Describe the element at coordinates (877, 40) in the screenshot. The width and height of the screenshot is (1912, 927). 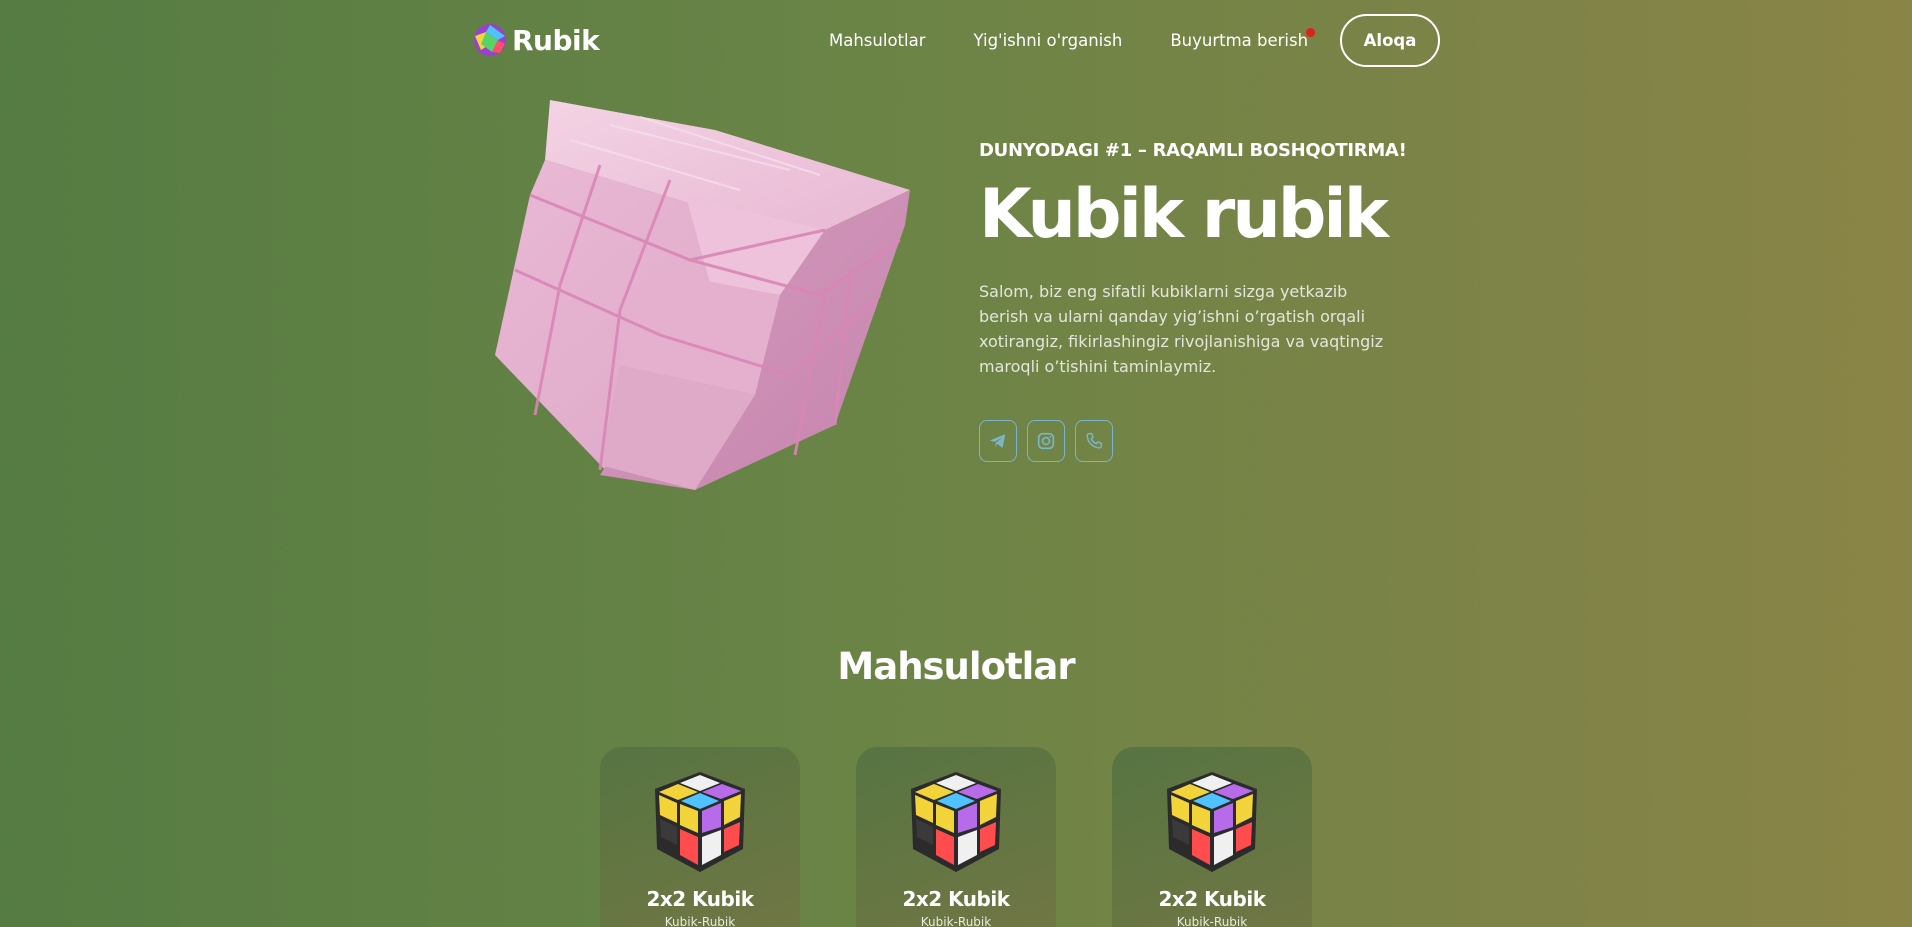
I see `nav-link-products: Mahsulotlar` at that location.